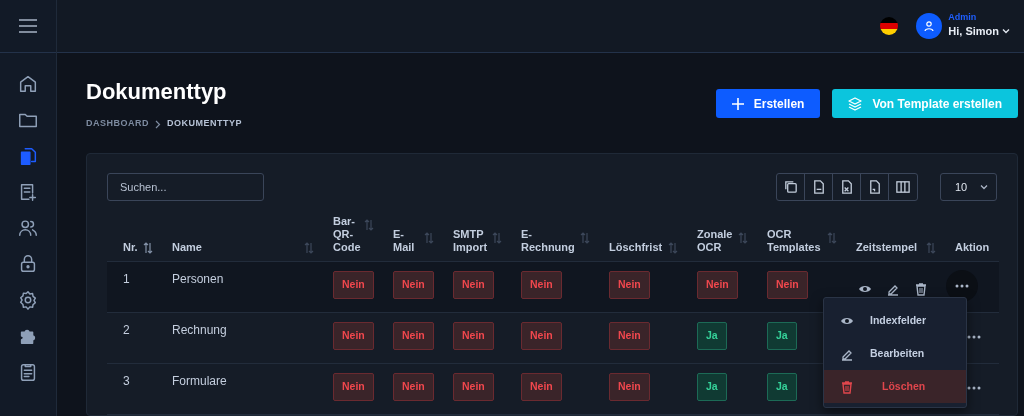  I want to click on table-cell: 3, so click(126, 381).